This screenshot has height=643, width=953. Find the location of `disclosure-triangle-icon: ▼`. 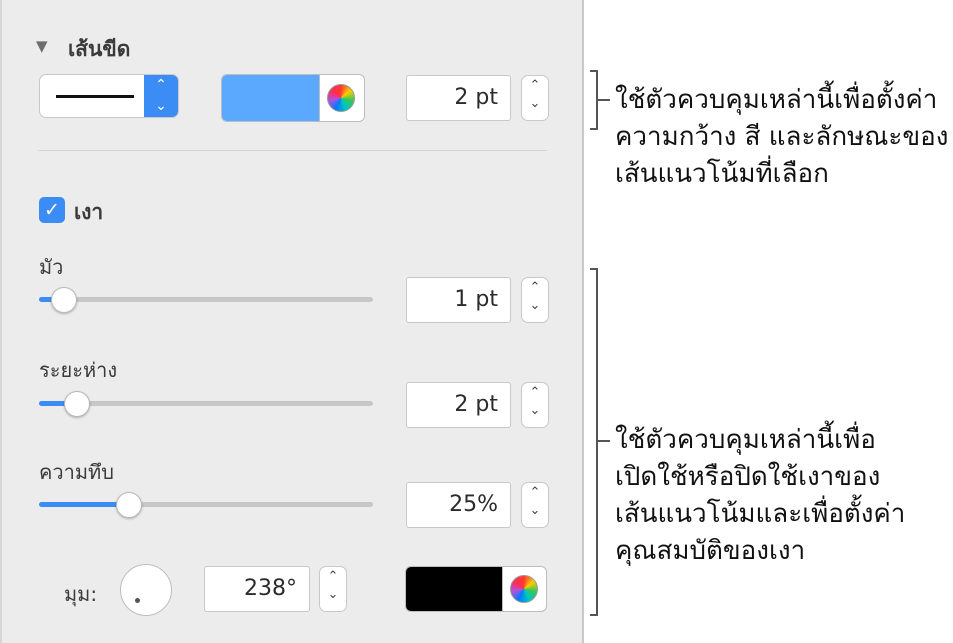

disclosure-triangle-icon: ▼ is located at coordinates (42, 46).